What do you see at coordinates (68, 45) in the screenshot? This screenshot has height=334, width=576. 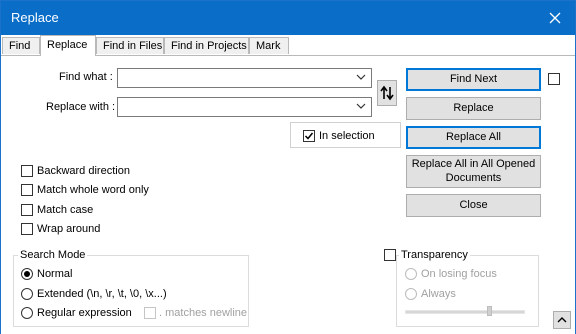 I see `tab-replace: Replace` at bounding box center [68, 45].